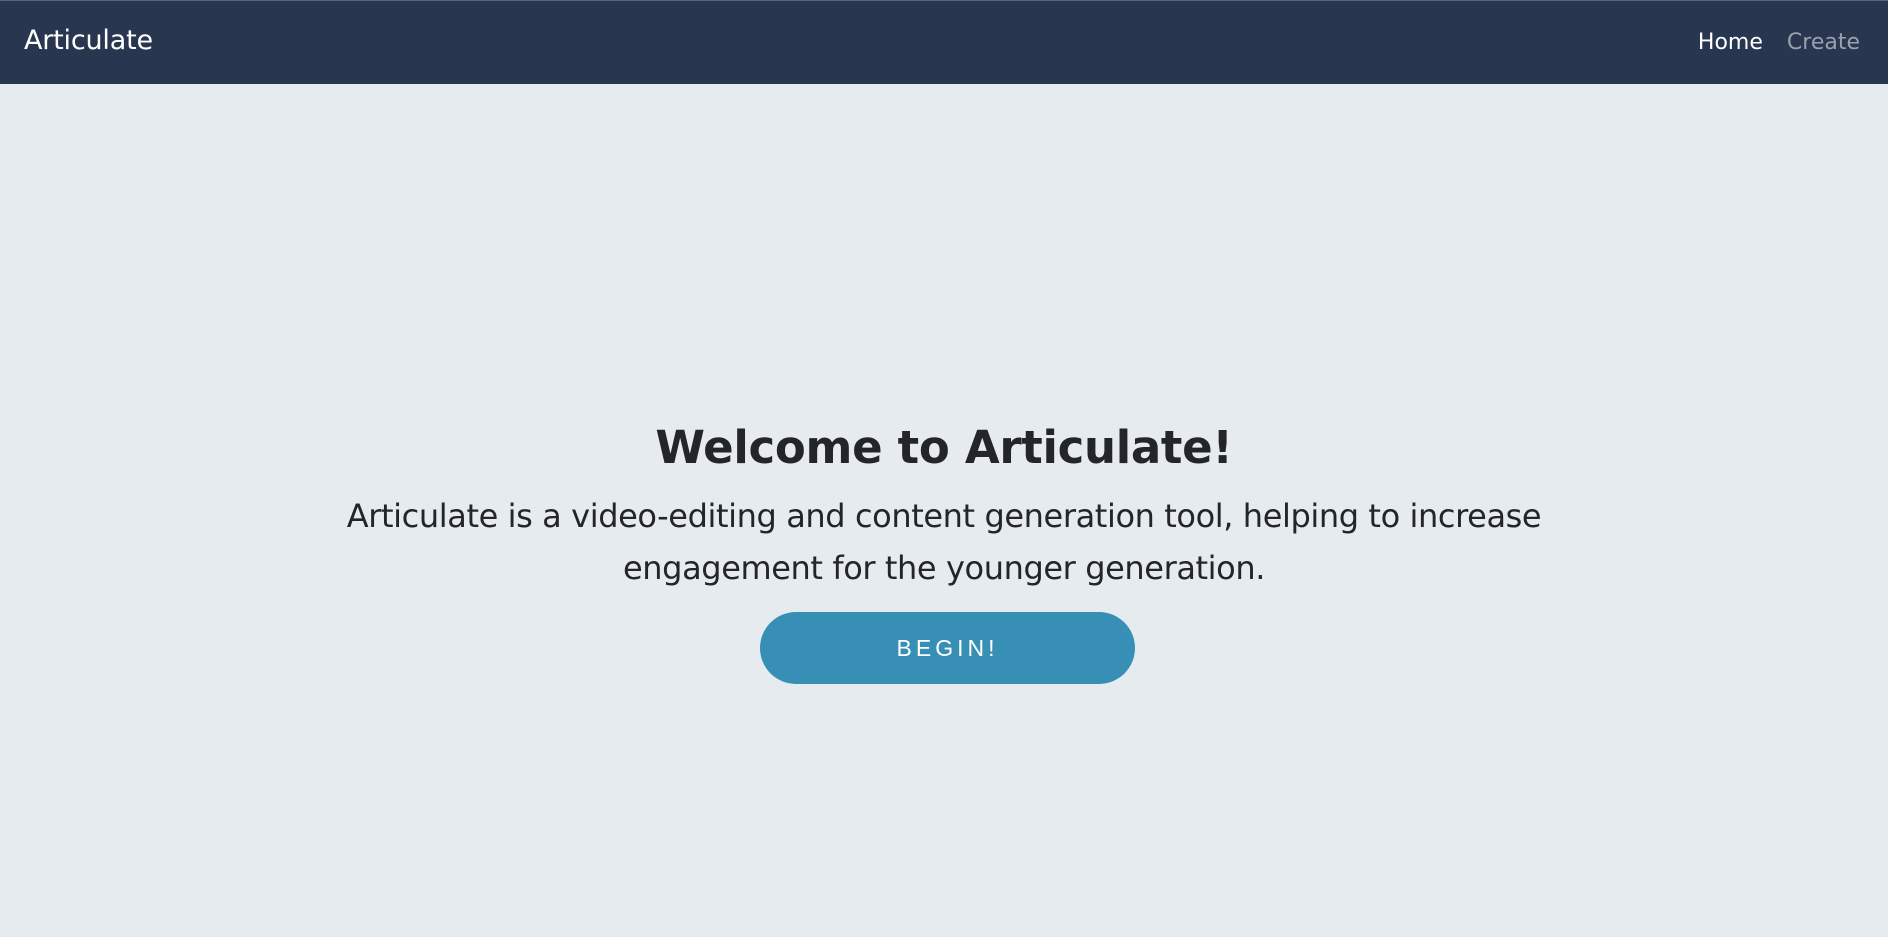 The image size is (1888, 937). I want to click on page-title: Welcome to Articulate!, so click(944, 447).